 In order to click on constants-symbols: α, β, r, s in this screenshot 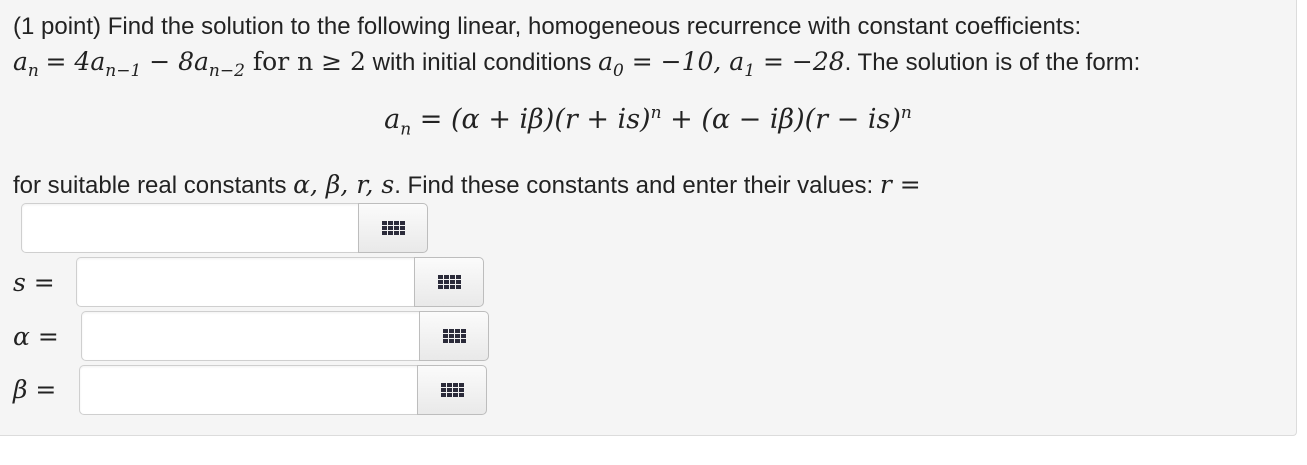, I will do `click(344, 184)`.